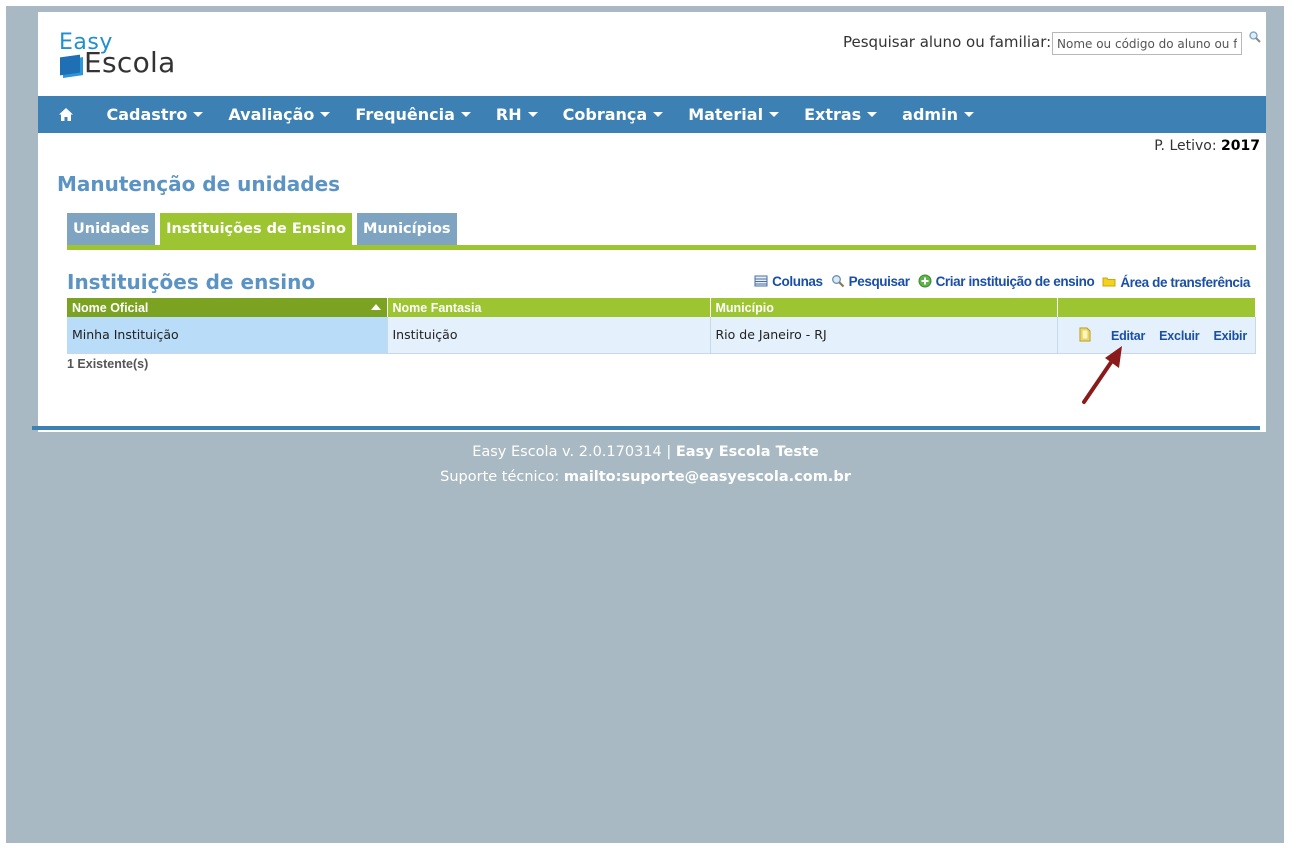 This screenshot has width=1291, height=851. Describe the element at coordinates (947, 42) in the screenshot. I see `search-label: Pesquisar aluno ou familiar:` at that location.